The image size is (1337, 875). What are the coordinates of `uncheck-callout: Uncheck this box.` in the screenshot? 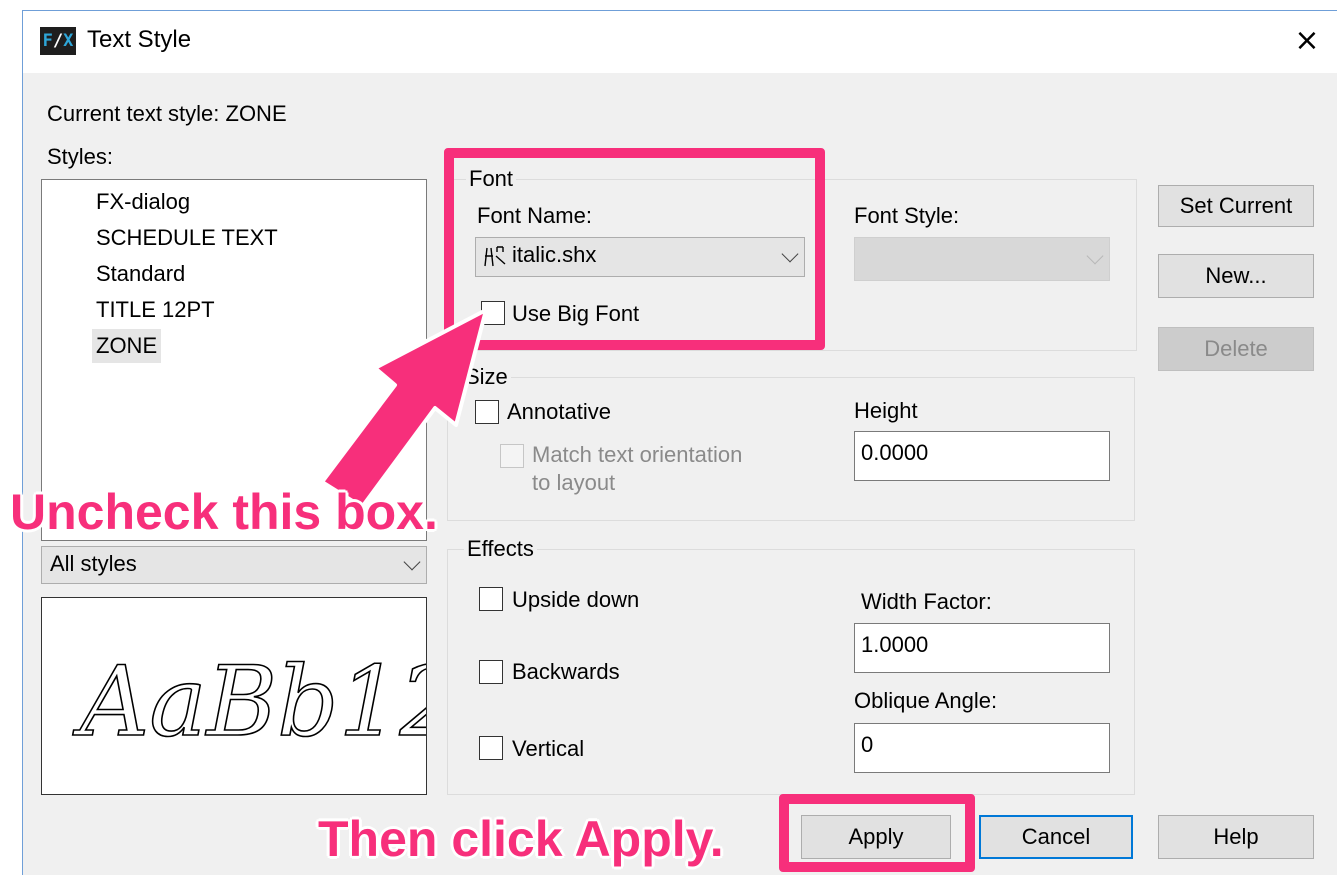 It's located at (224, 512).